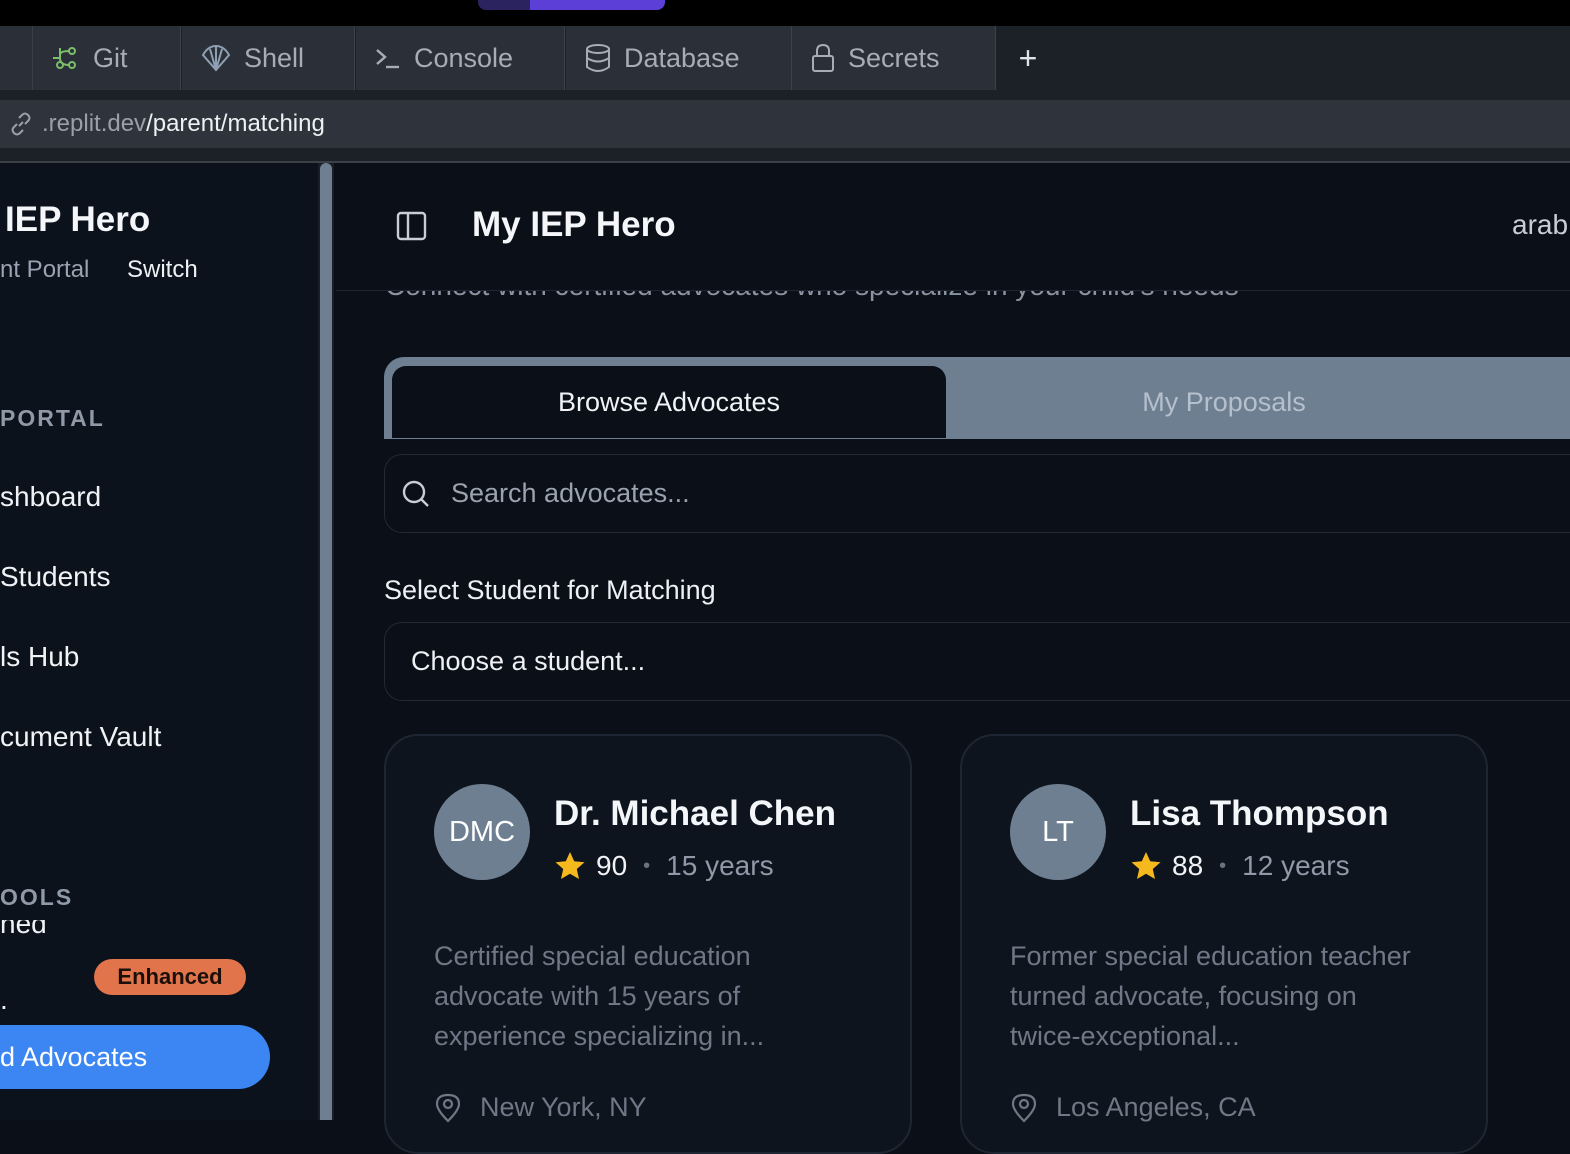  Describe the element at coordinates (720, 865) in the screenshot. I see `advocate-experience: 15 years` at that location.